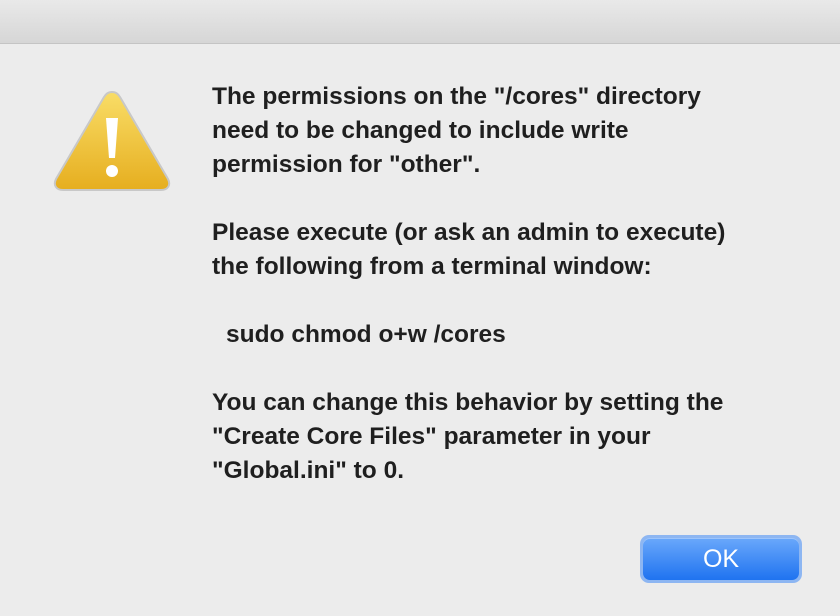 The image size is (840, 616). I want to click on title-bar, so click(420, 22).